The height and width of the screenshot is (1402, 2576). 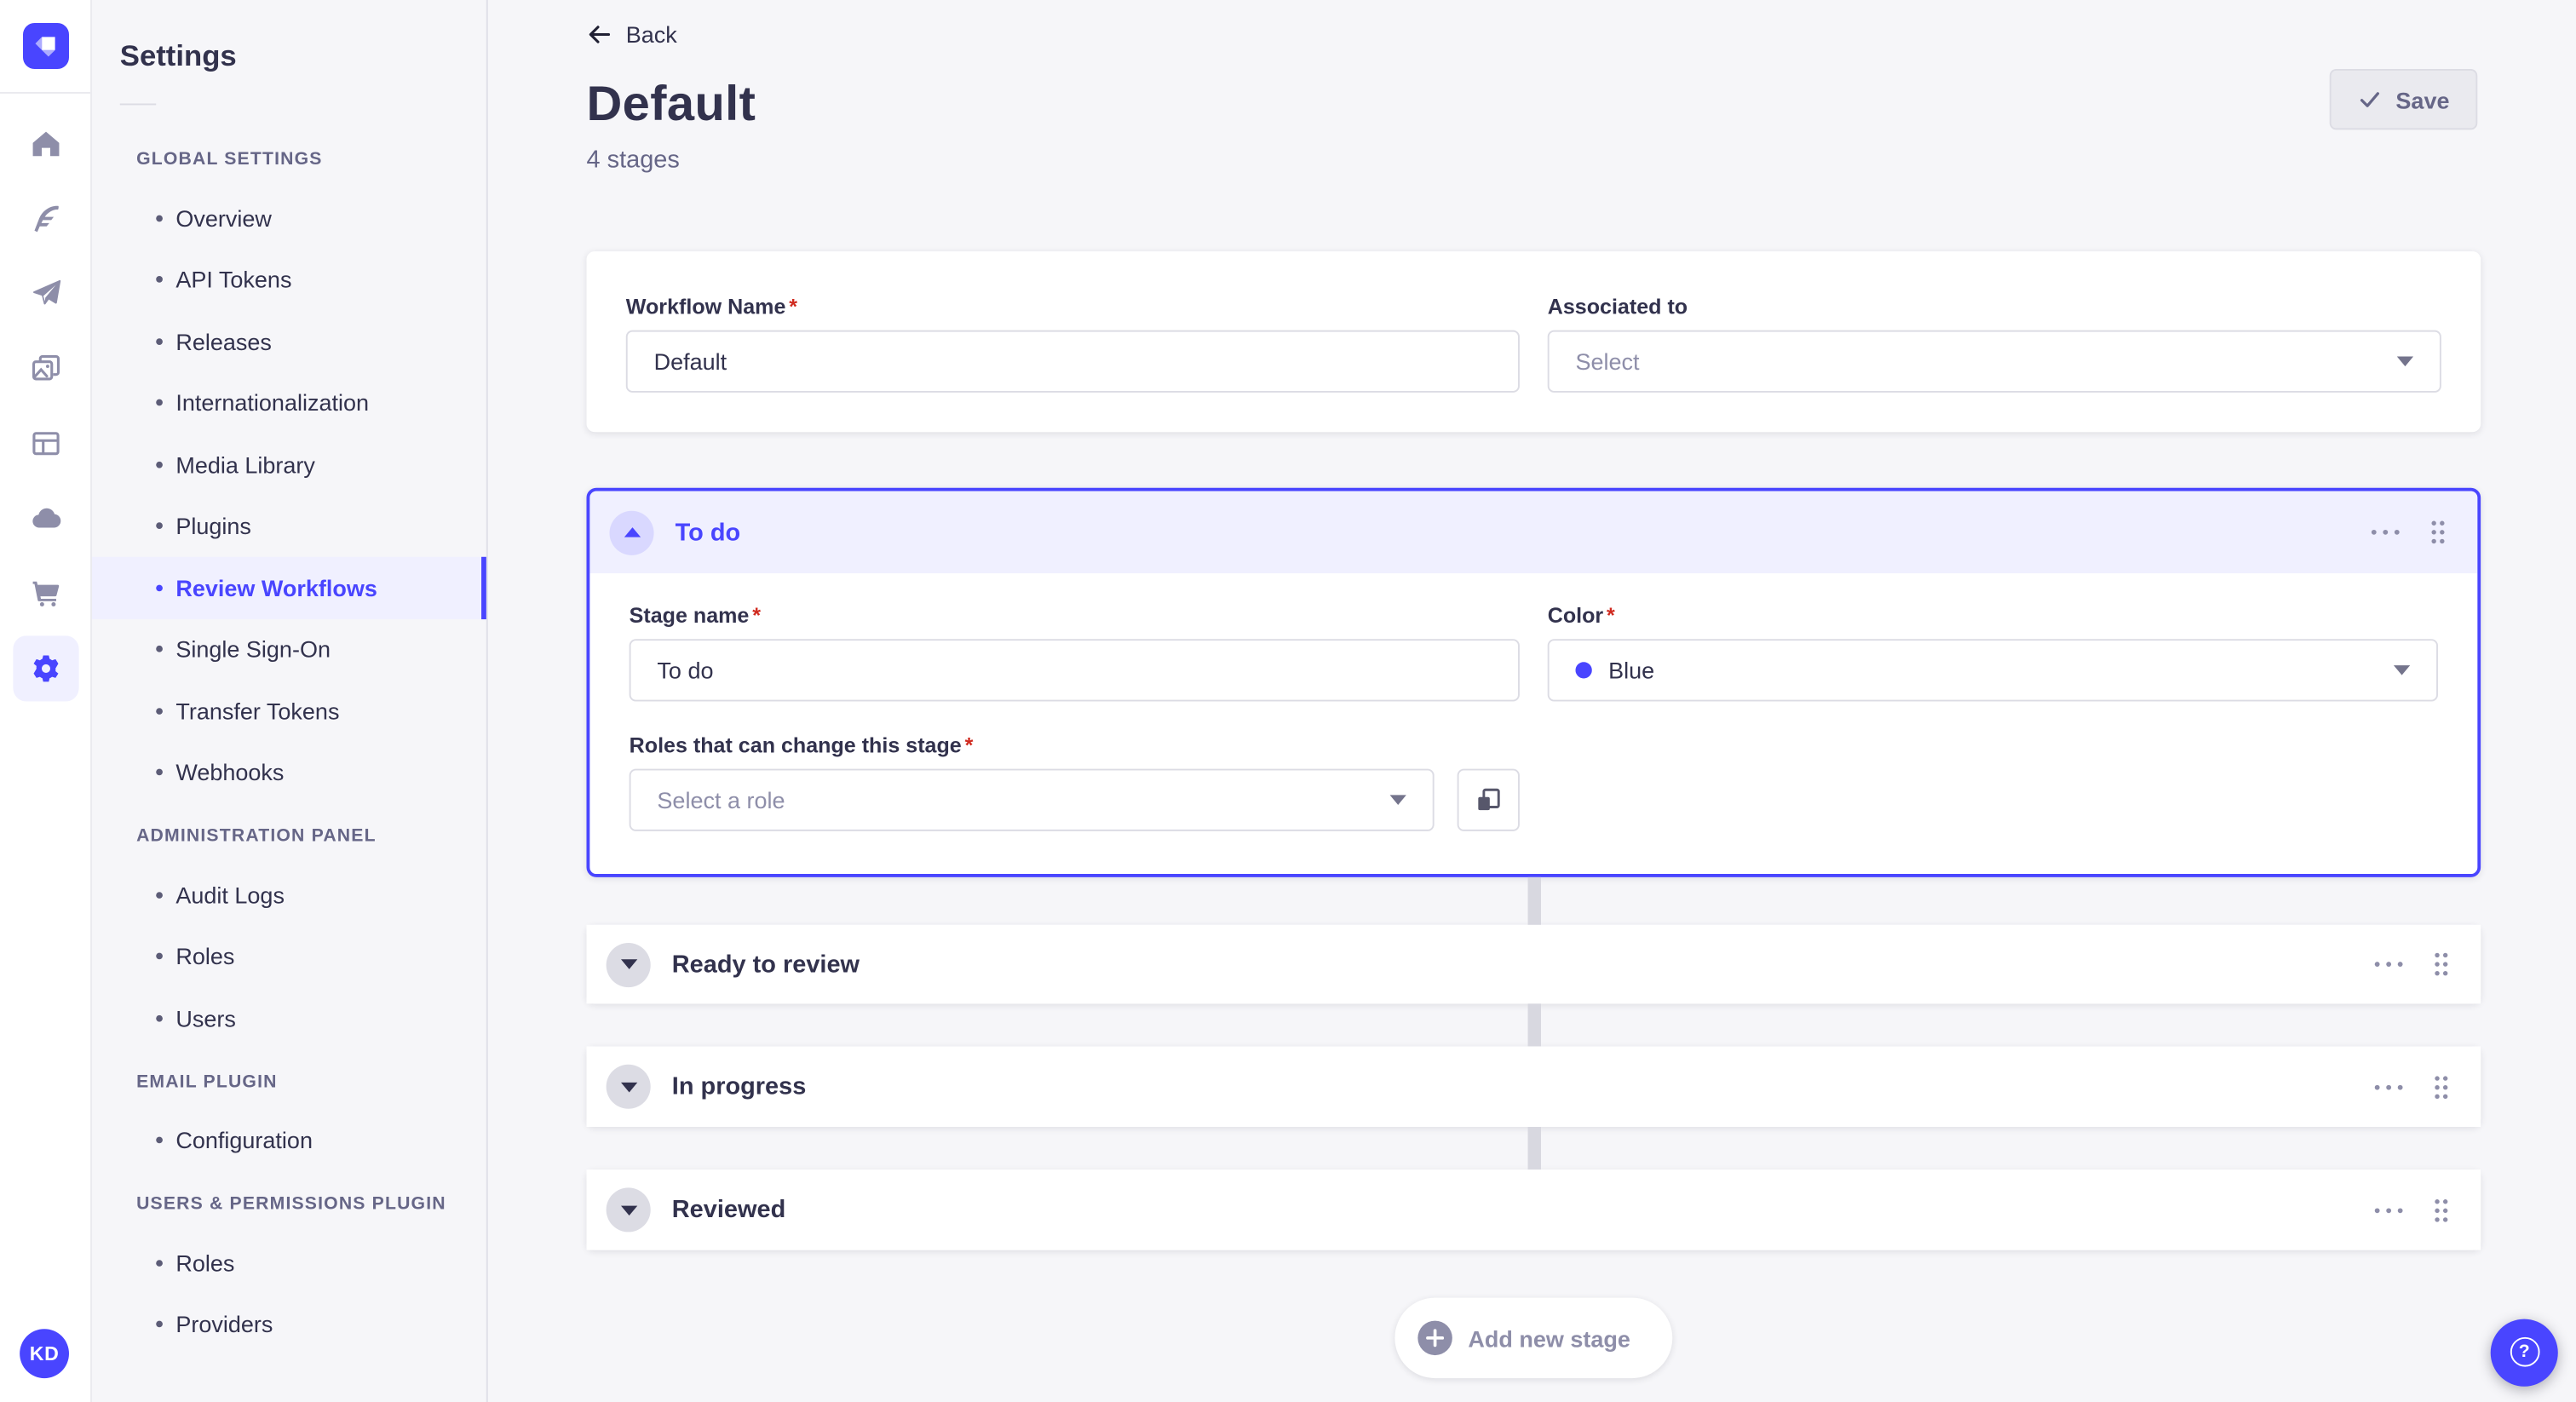 I want to click on send-icon, so click(x=46, y=292).